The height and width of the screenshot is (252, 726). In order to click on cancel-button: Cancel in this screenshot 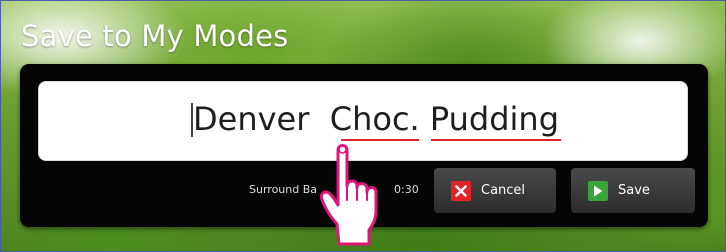, I will do `click(495, 190)`.